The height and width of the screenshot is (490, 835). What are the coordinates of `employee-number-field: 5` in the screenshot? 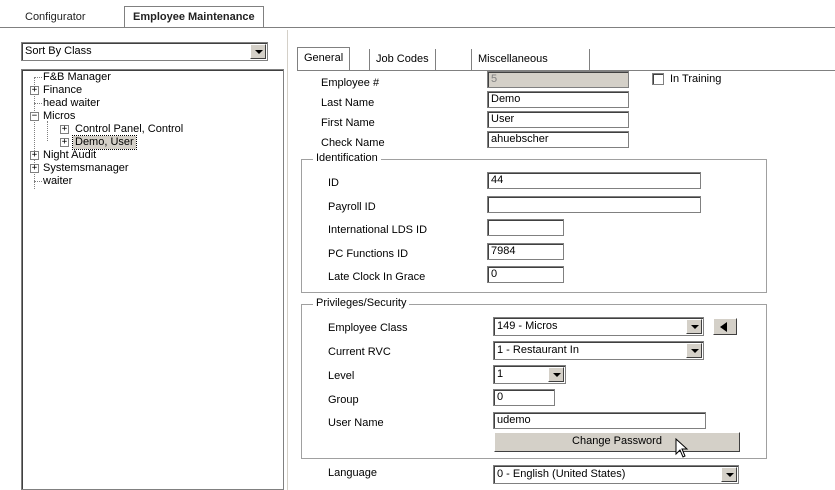 It's located at (558, 79).